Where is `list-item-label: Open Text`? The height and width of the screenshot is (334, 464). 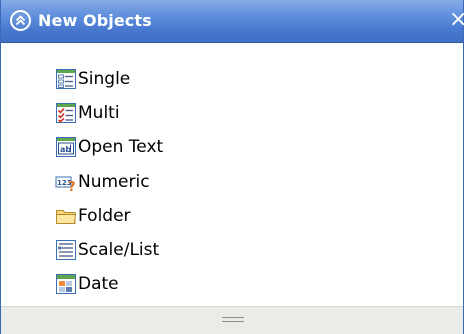
list-item-label: Open Text is located at coordinates (121, 147).